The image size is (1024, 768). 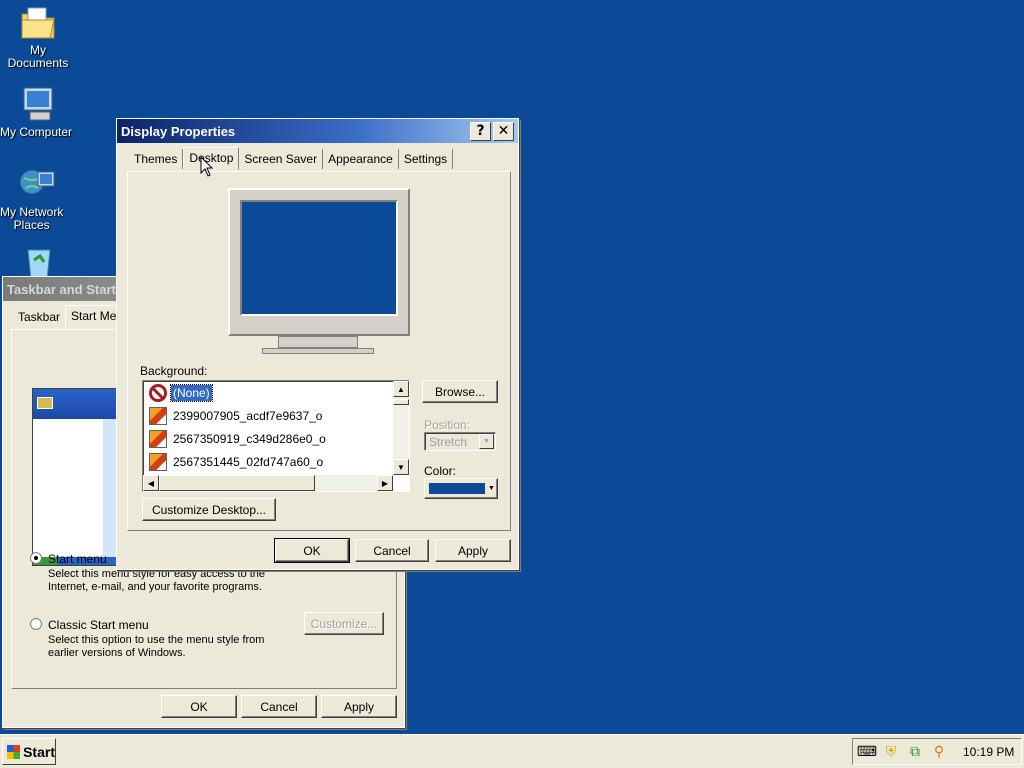 I want to click on windows-logo-icon, so click(x=14, y=751).